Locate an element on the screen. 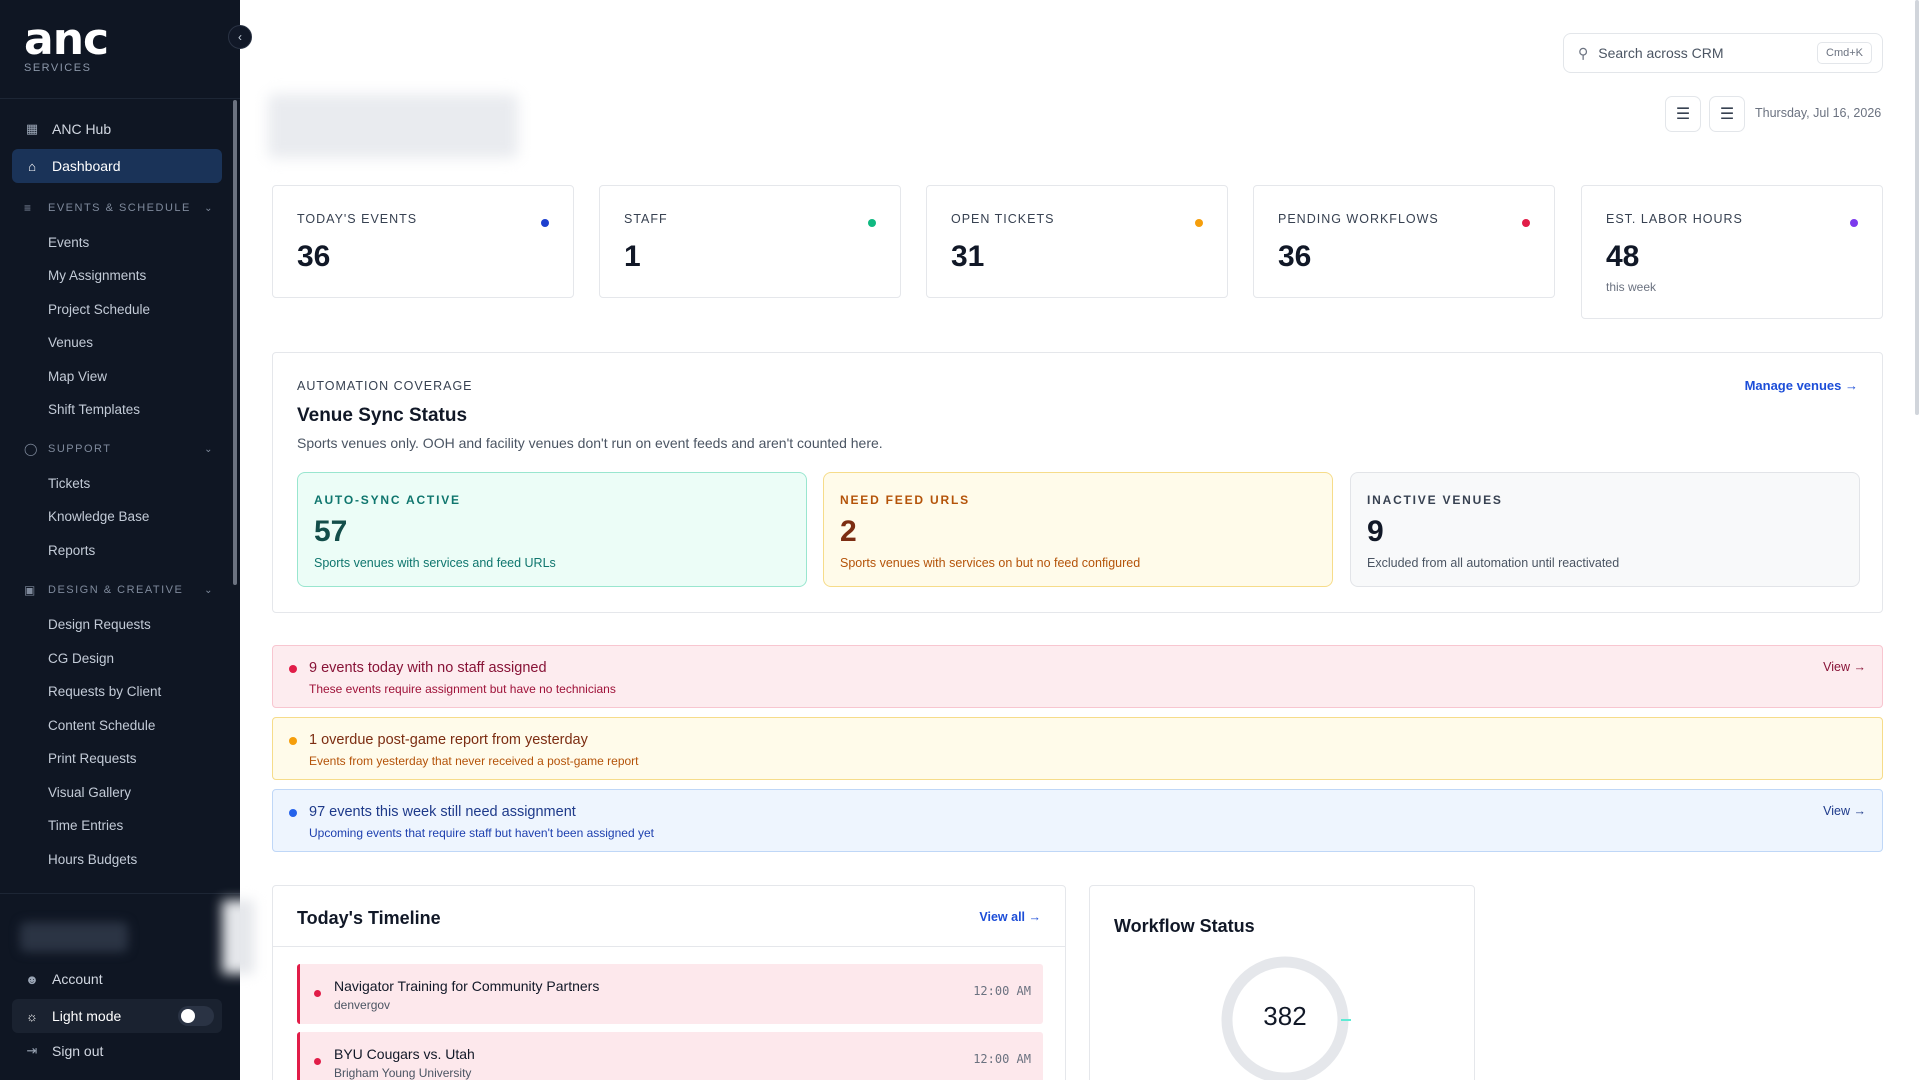  sidebar-item-visual-gallery: Visual Gallery is located at coordinates (89, 792).